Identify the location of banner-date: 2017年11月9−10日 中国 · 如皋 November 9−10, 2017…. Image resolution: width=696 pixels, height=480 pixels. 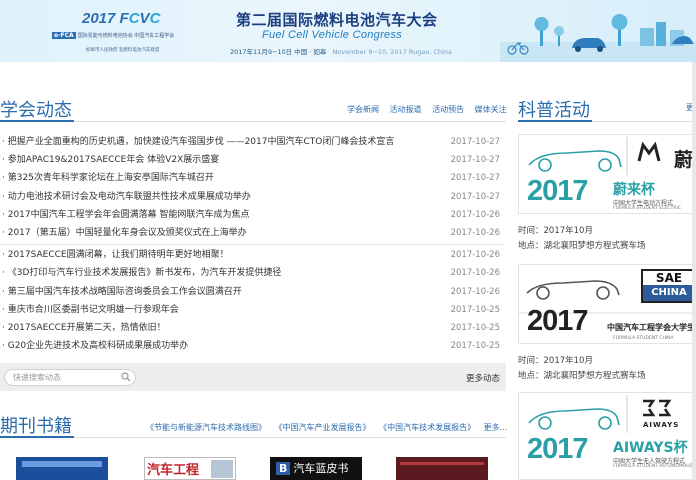
(341, 52).